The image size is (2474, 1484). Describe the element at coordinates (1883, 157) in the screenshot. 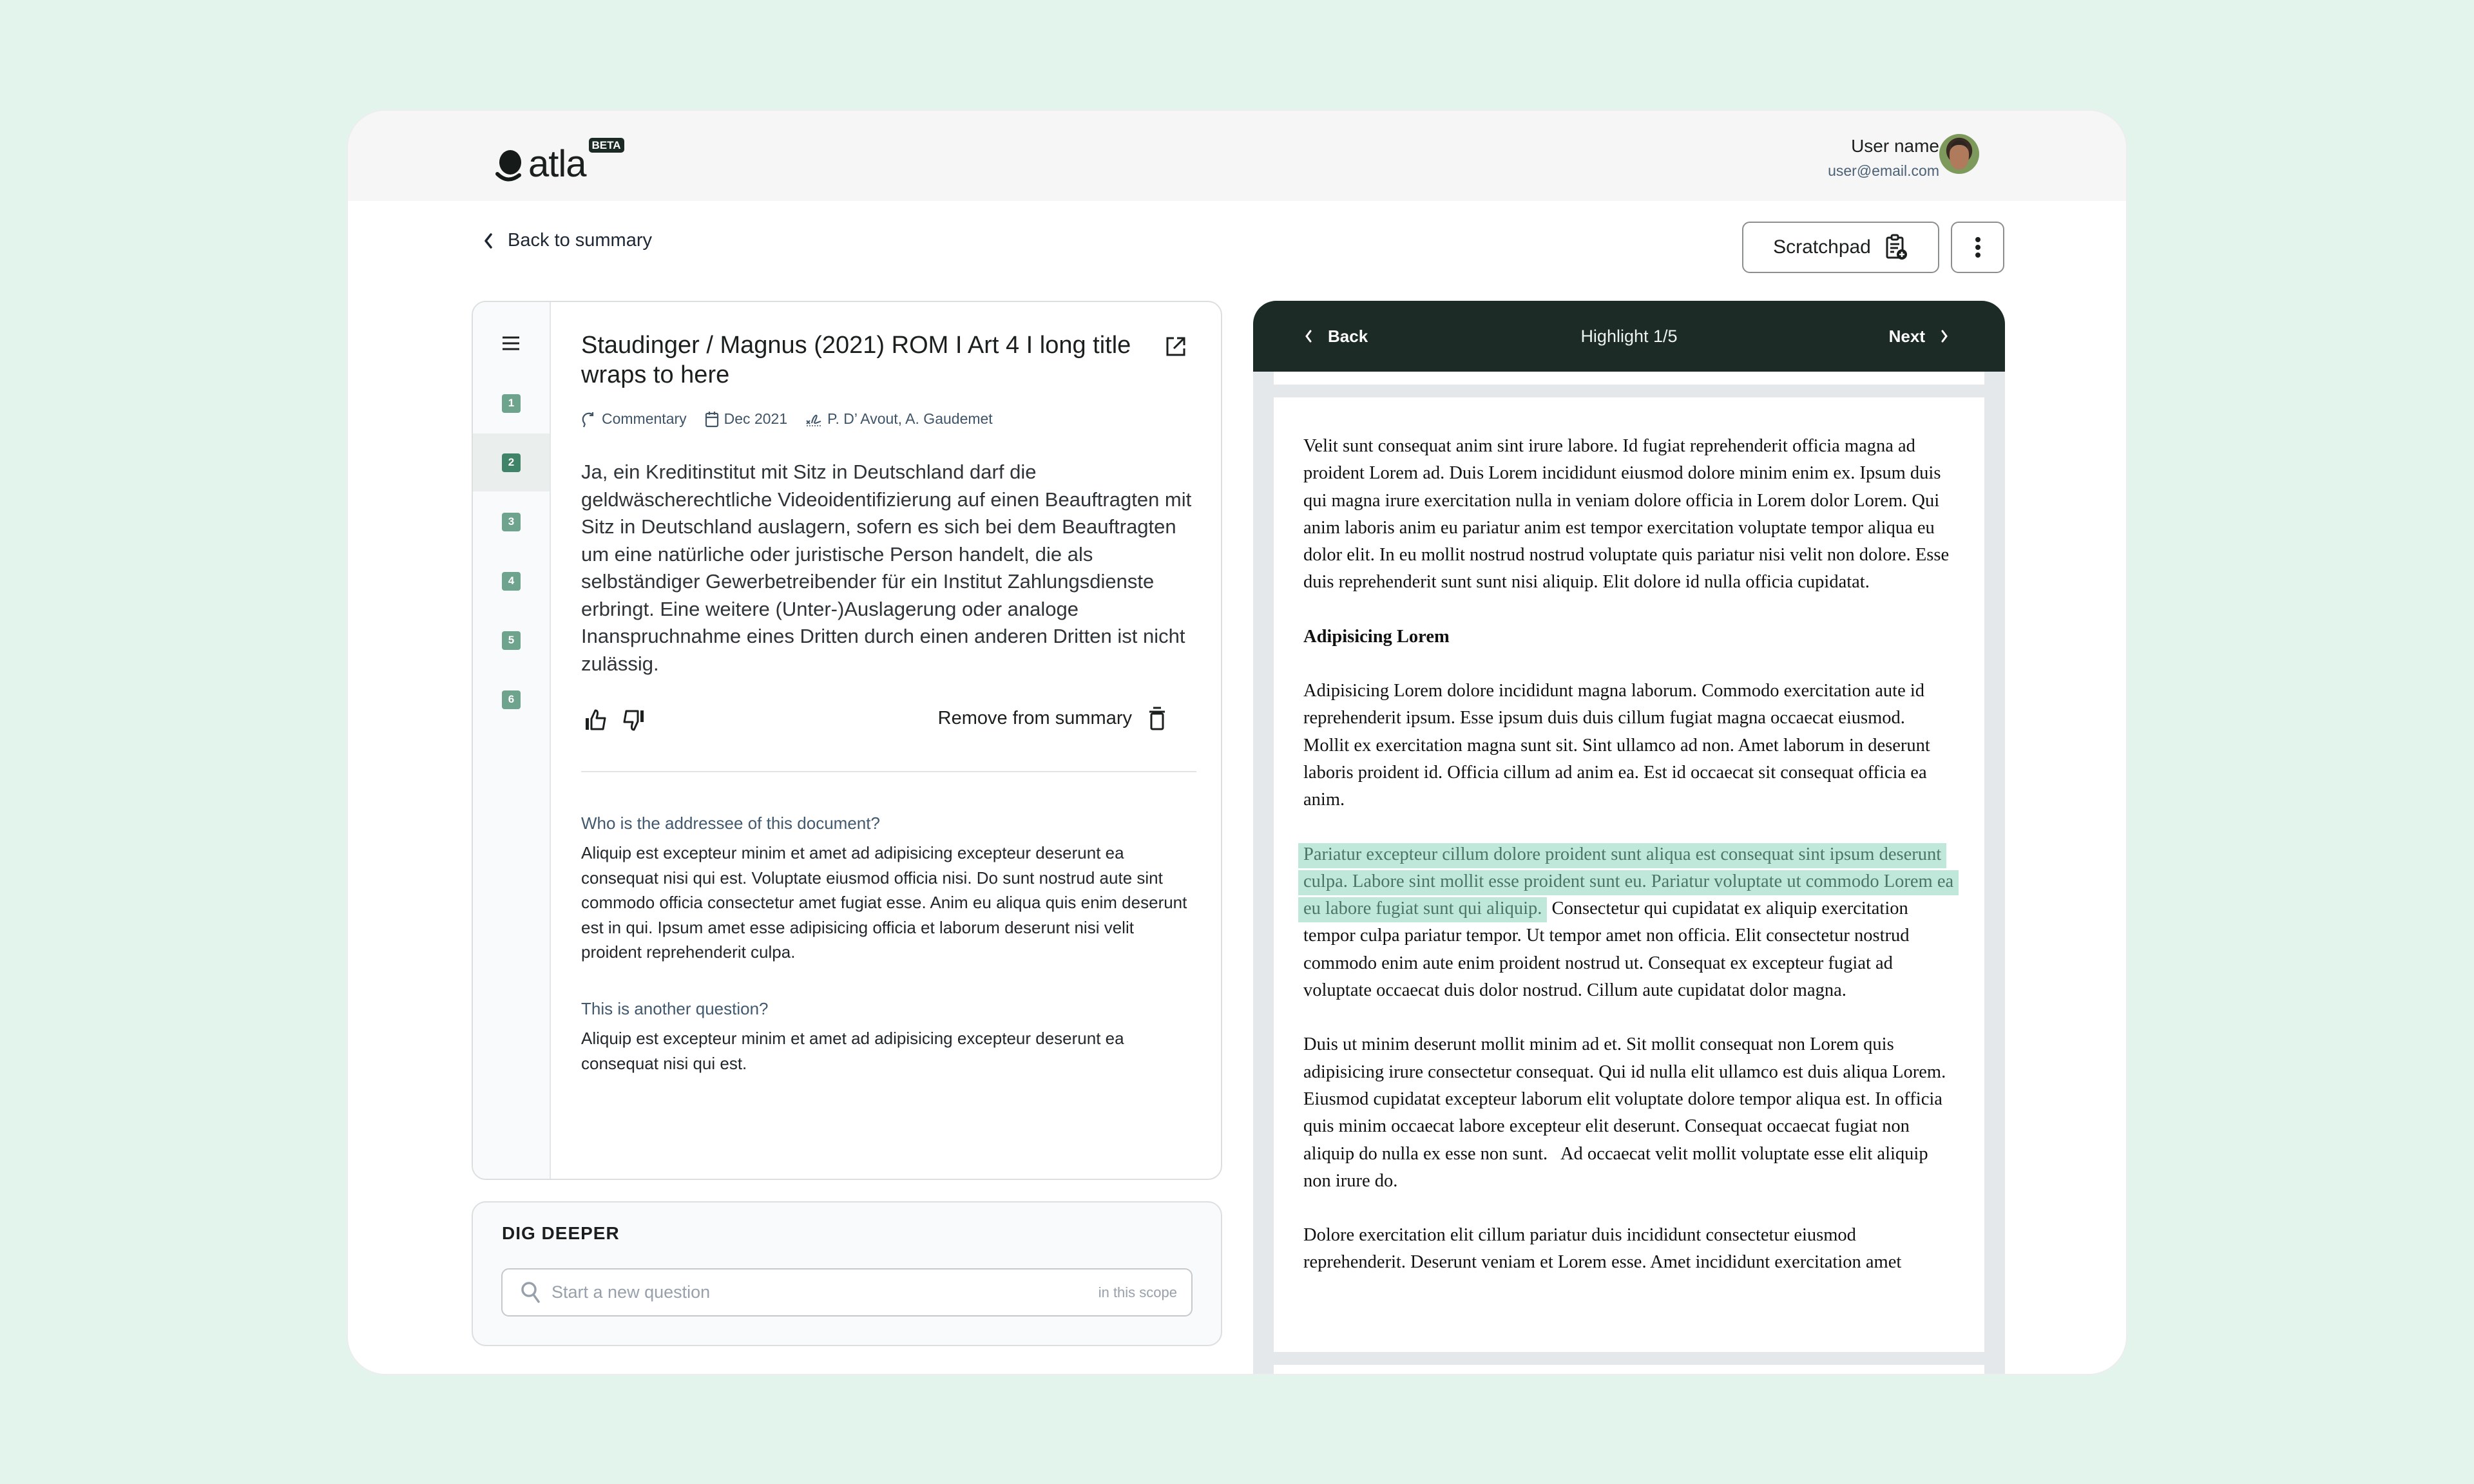

I see `user-info: User name user@email.com` at that location.